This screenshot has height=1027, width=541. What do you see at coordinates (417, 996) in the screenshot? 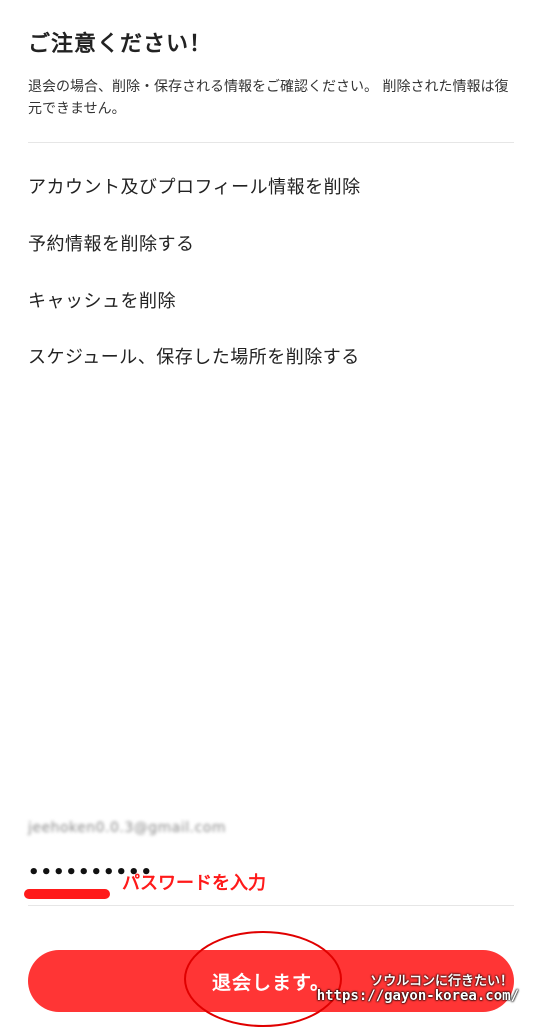
I see `watermark-url: https://gayon-korea.com/` at bounding box center [417, 996].